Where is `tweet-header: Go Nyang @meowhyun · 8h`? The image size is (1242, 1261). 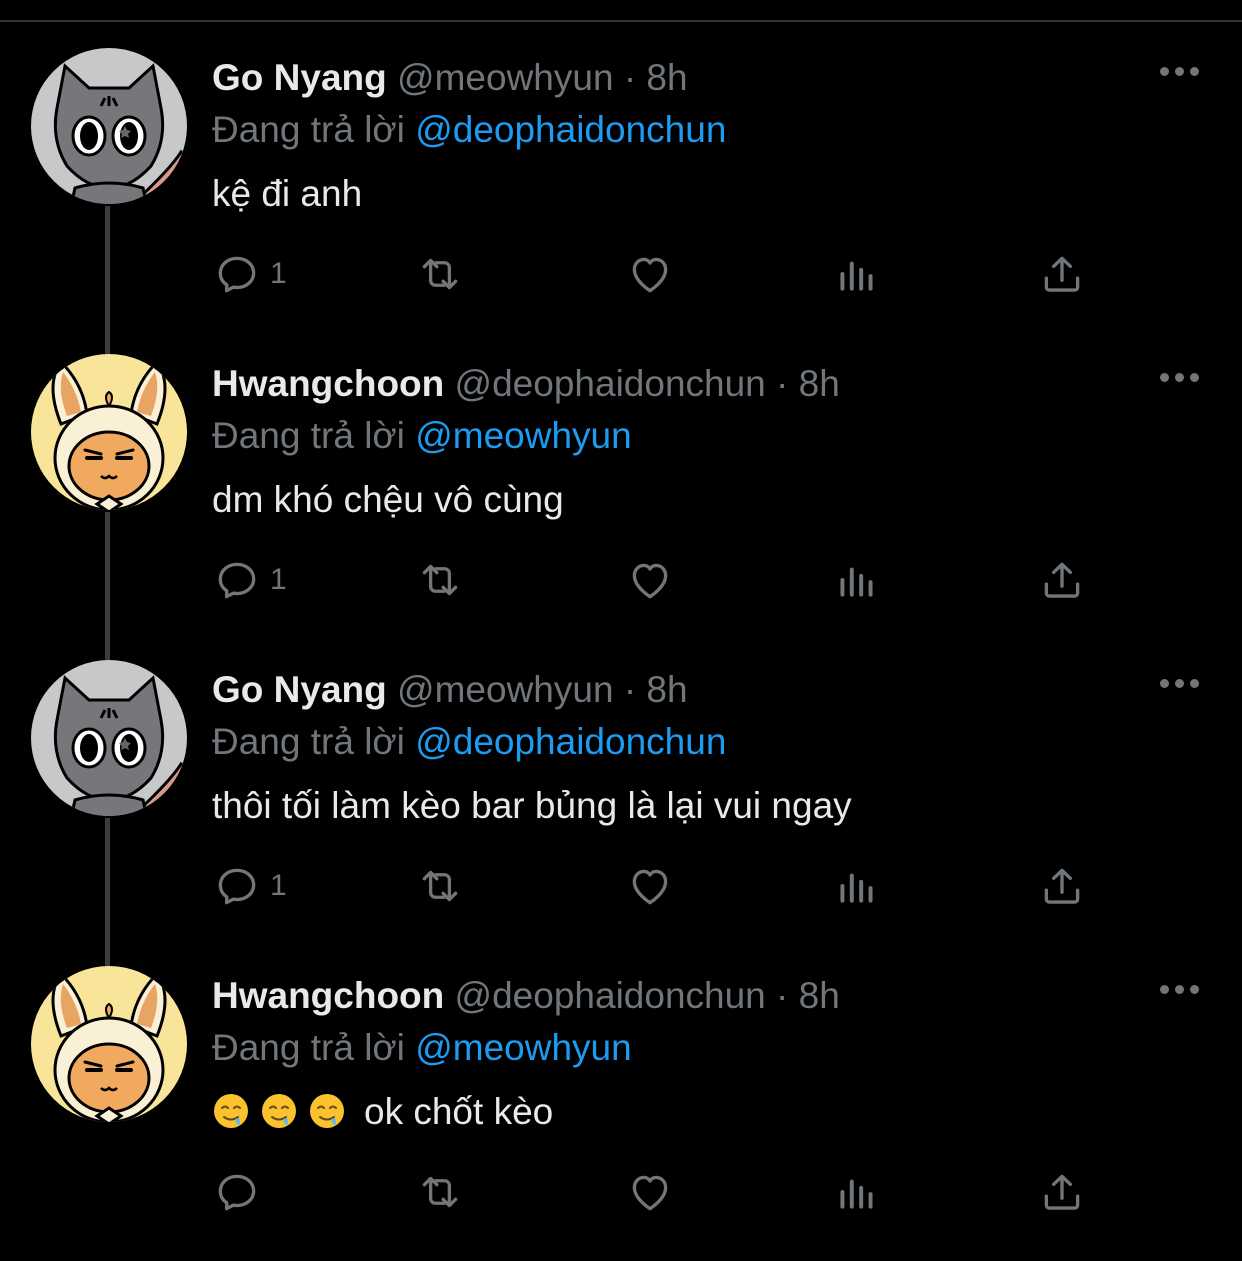 tweet-header: Go Nyang @meowhyun · 8h is located at coordinates (450, 690).